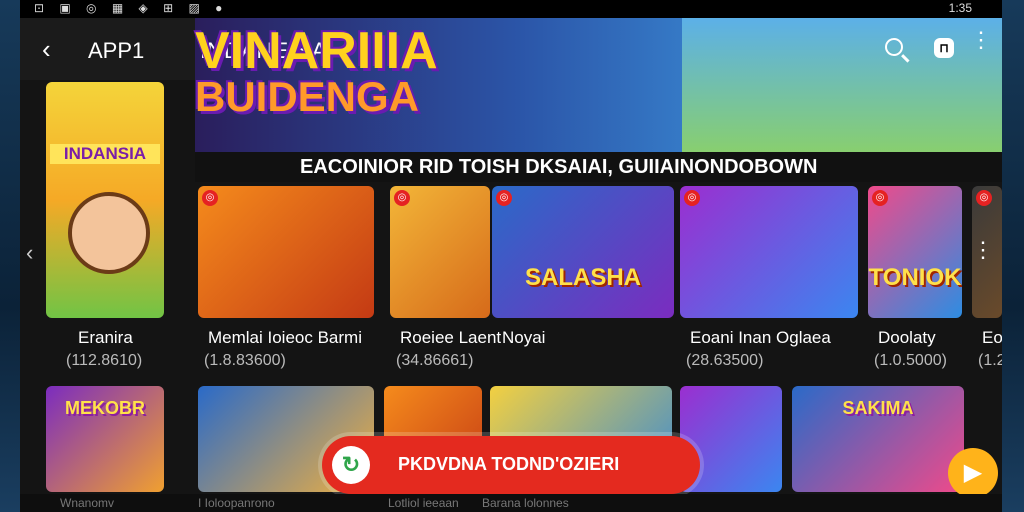 The width and height of the screenshot is (1024, 512). I want to click on thumb-label: MEKOBR, so click(105, 408).